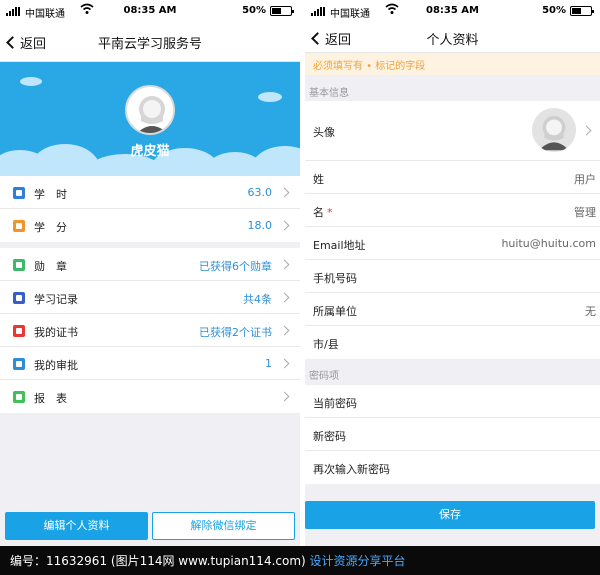  What do you see at coordinates (158, 561) in the screenshot?
I see `footer-text: 编号：11632961 (图片114网 www.tupian114.com)` at bounding box center [158, 561].